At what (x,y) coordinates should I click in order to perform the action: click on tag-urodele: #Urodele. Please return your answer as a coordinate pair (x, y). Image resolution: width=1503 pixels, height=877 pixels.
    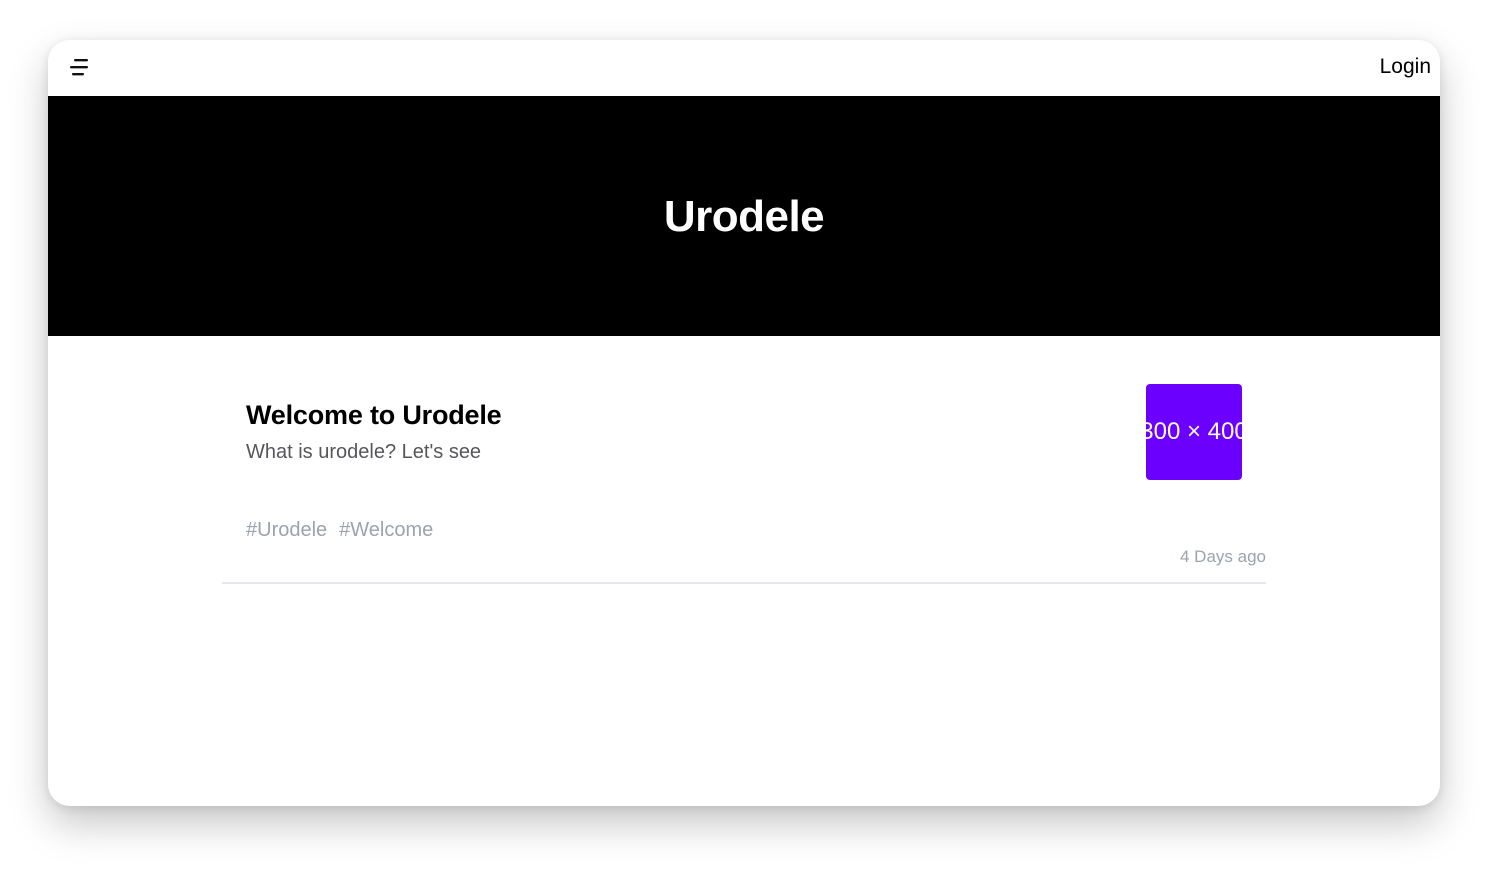
    Looking at the image, I should click on (286, 530).